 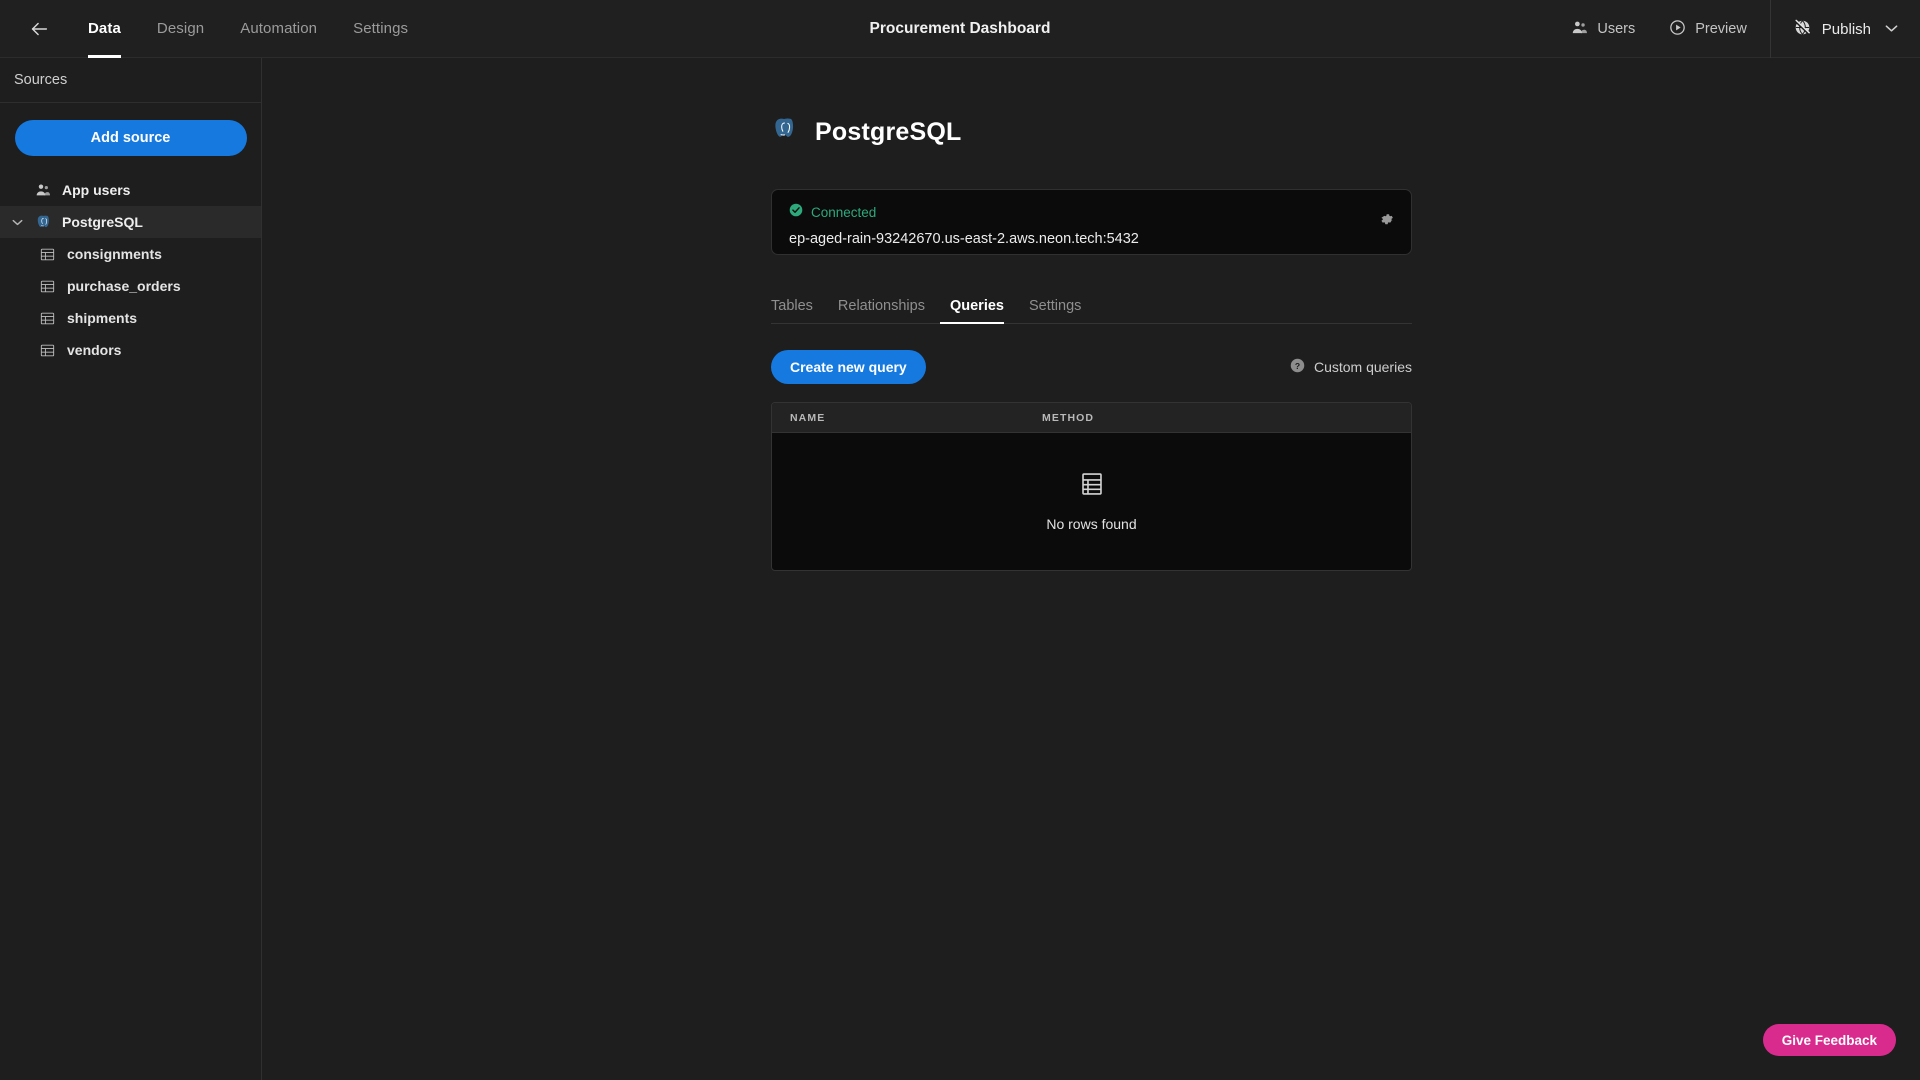 I want to click on top-nav-tab-automation: Automation, so click(x=278, y=29).